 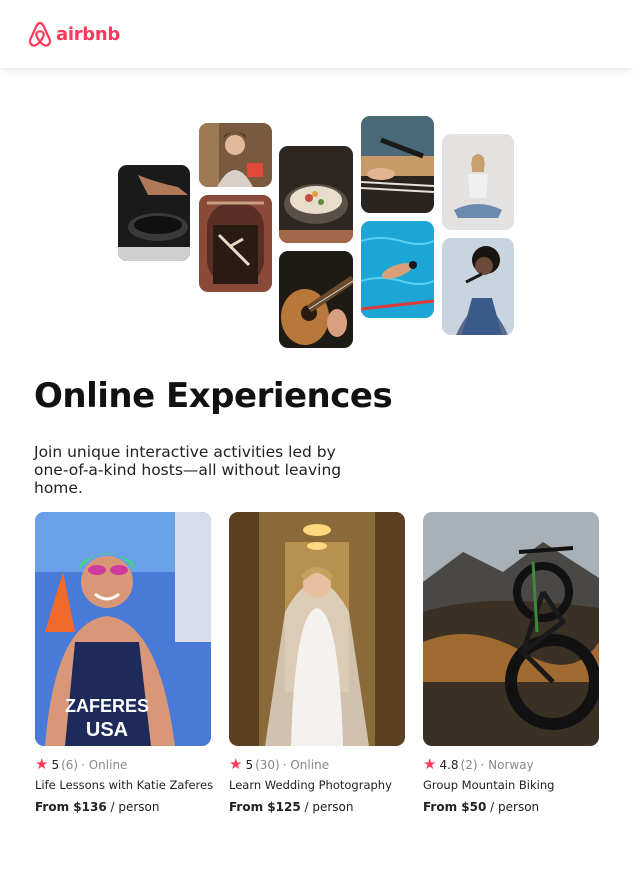 I want to click on food-bowl-photo, so click(x=316, y=194).